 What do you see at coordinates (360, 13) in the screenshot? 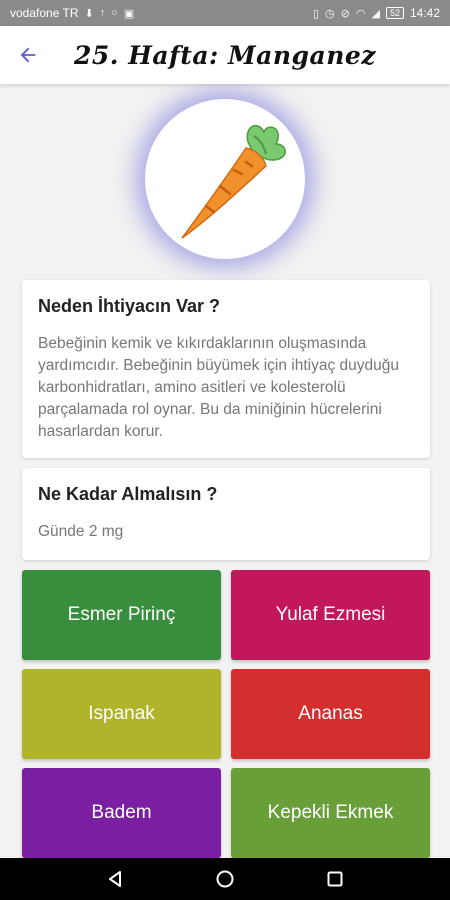
I see `wifi-icon: ◠` at bounding box center [360, 13].